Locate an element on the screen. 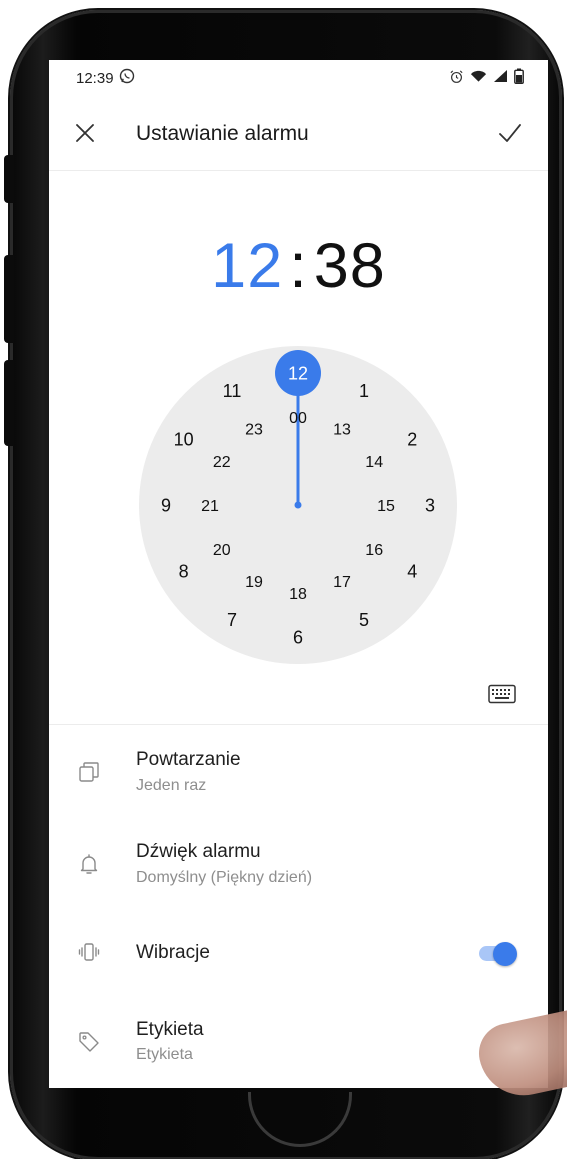  dial-outer-number: 11 is located at coordinates (232, 391).